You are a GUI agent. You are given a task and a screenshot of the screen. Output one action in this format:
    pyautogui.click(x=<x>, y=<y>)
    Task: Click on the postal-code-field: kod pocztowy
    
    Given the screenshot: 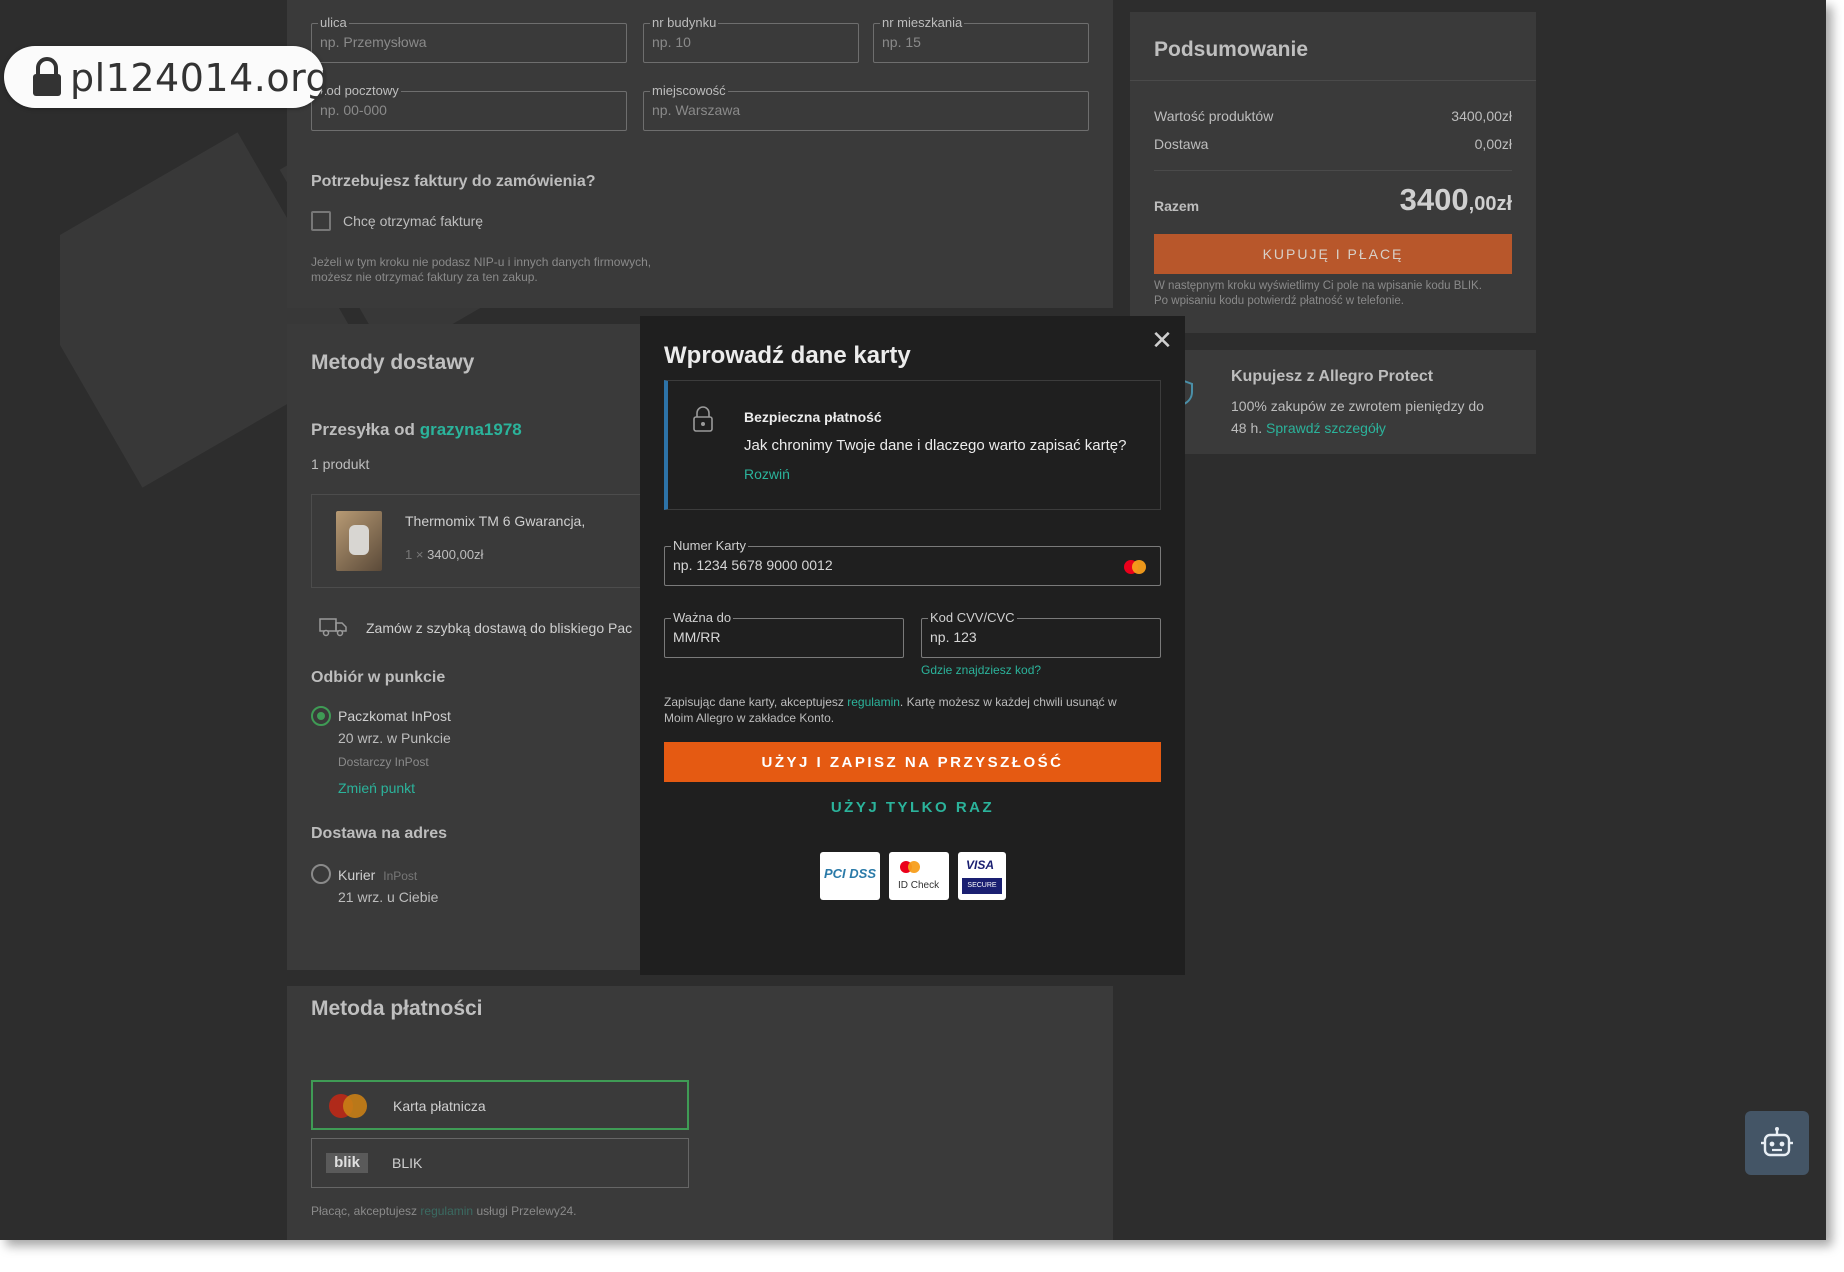 What is the action you would take?
    pyautogui.click(x=469, y=107)
    